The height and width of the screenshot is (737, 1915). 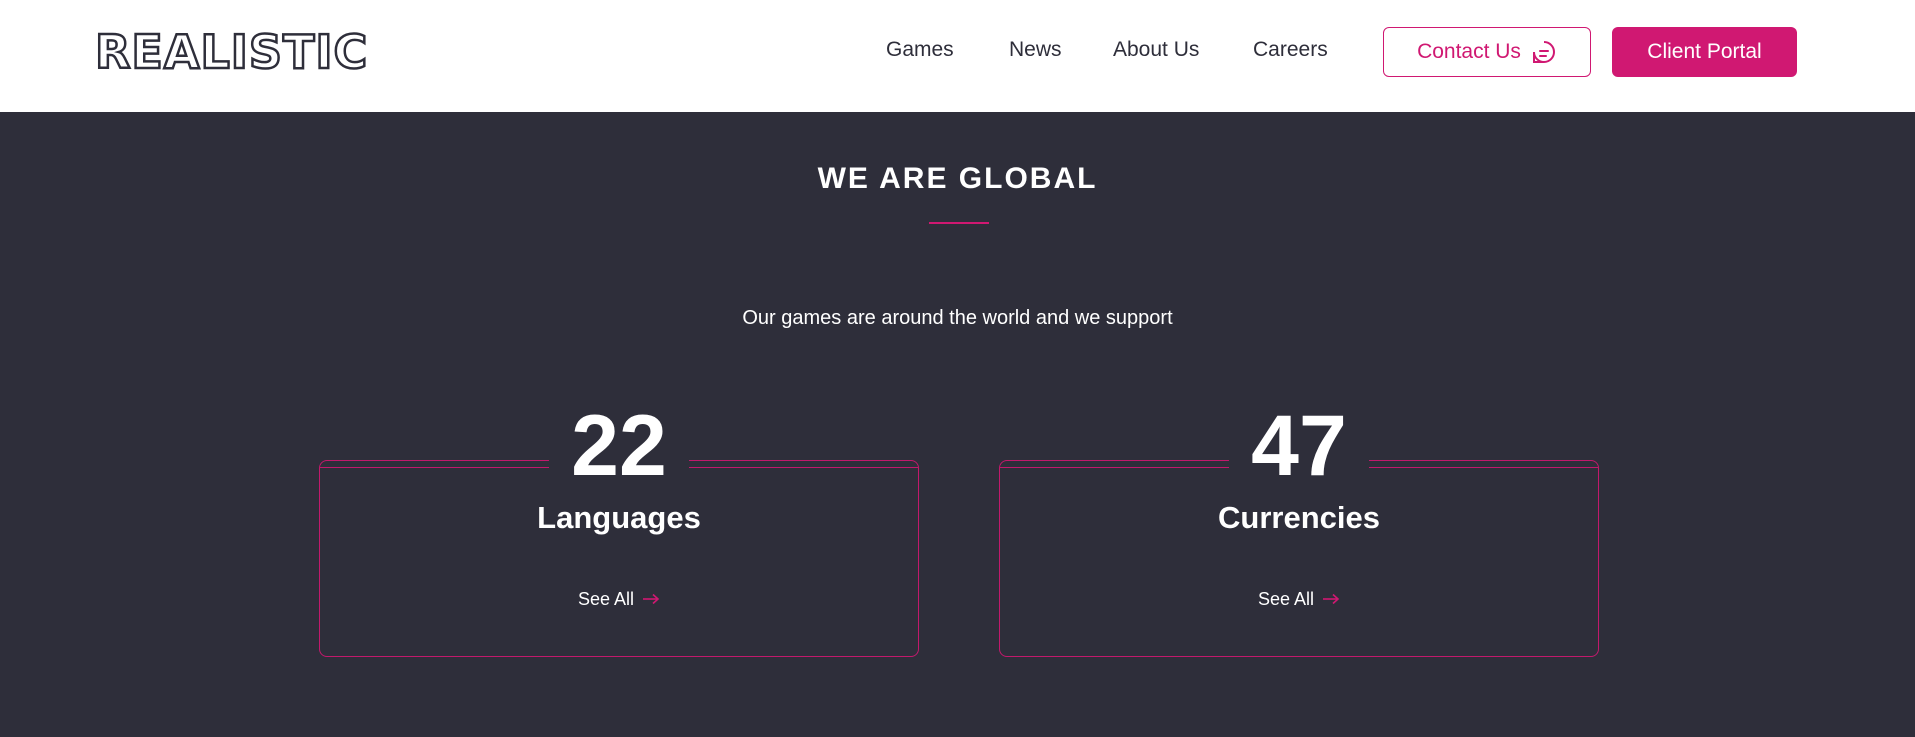 I want to click on realistic-logo: REALISTIC, so click(x=231, y=52).